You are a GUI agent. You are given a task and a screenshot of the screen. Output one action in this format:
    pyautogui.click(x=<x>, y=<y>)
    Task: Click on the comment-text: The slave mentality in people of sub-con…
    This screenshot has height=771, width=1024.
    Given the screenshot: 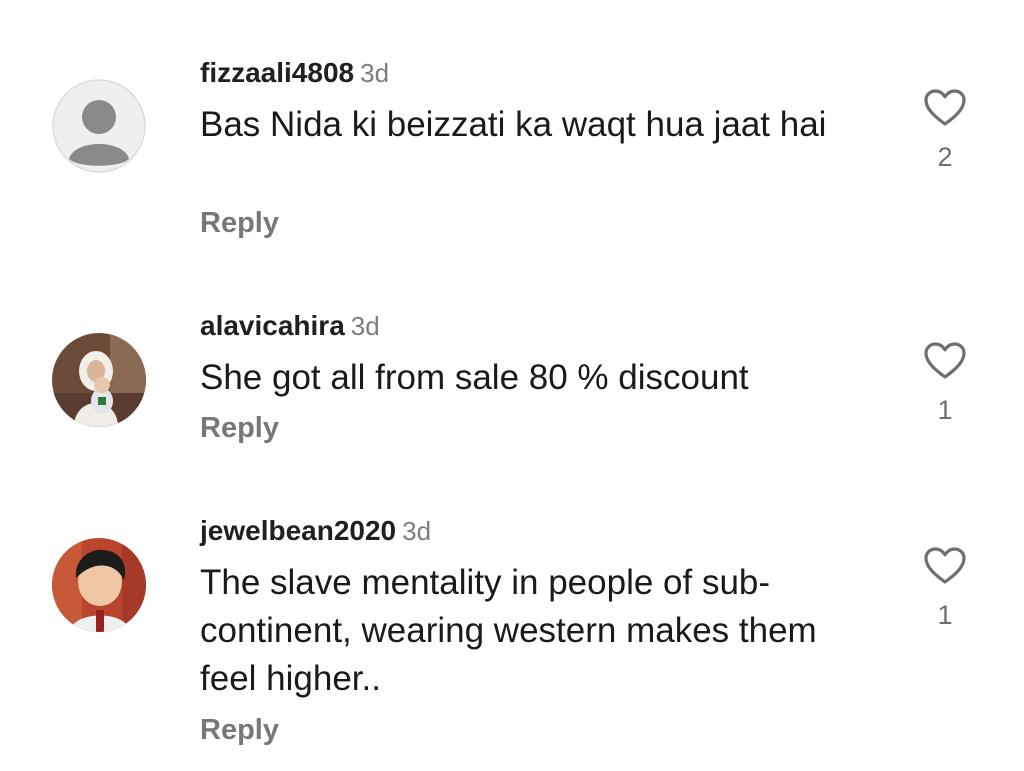 What is the action you would take?
    pyautogui.click(x=508, y=630)
    